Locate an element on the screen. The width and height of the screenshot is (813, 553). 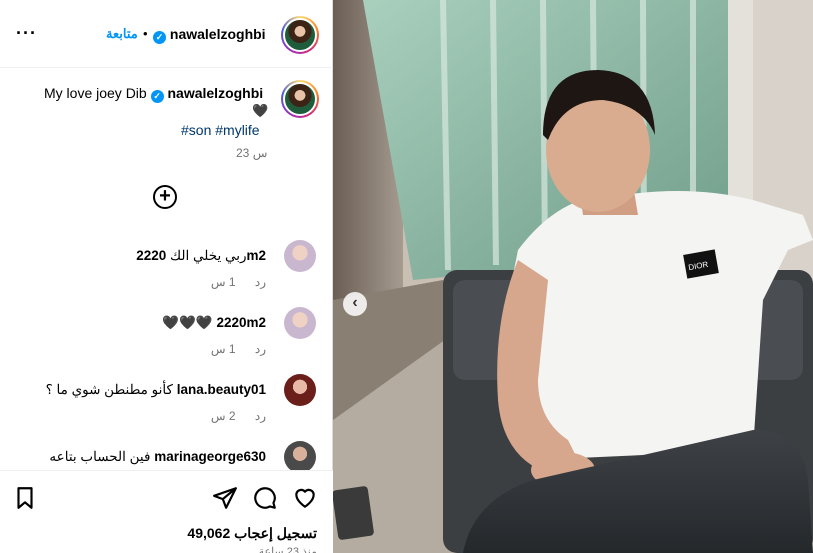
follow-button: متابعة is located at coordinates (122, 34).